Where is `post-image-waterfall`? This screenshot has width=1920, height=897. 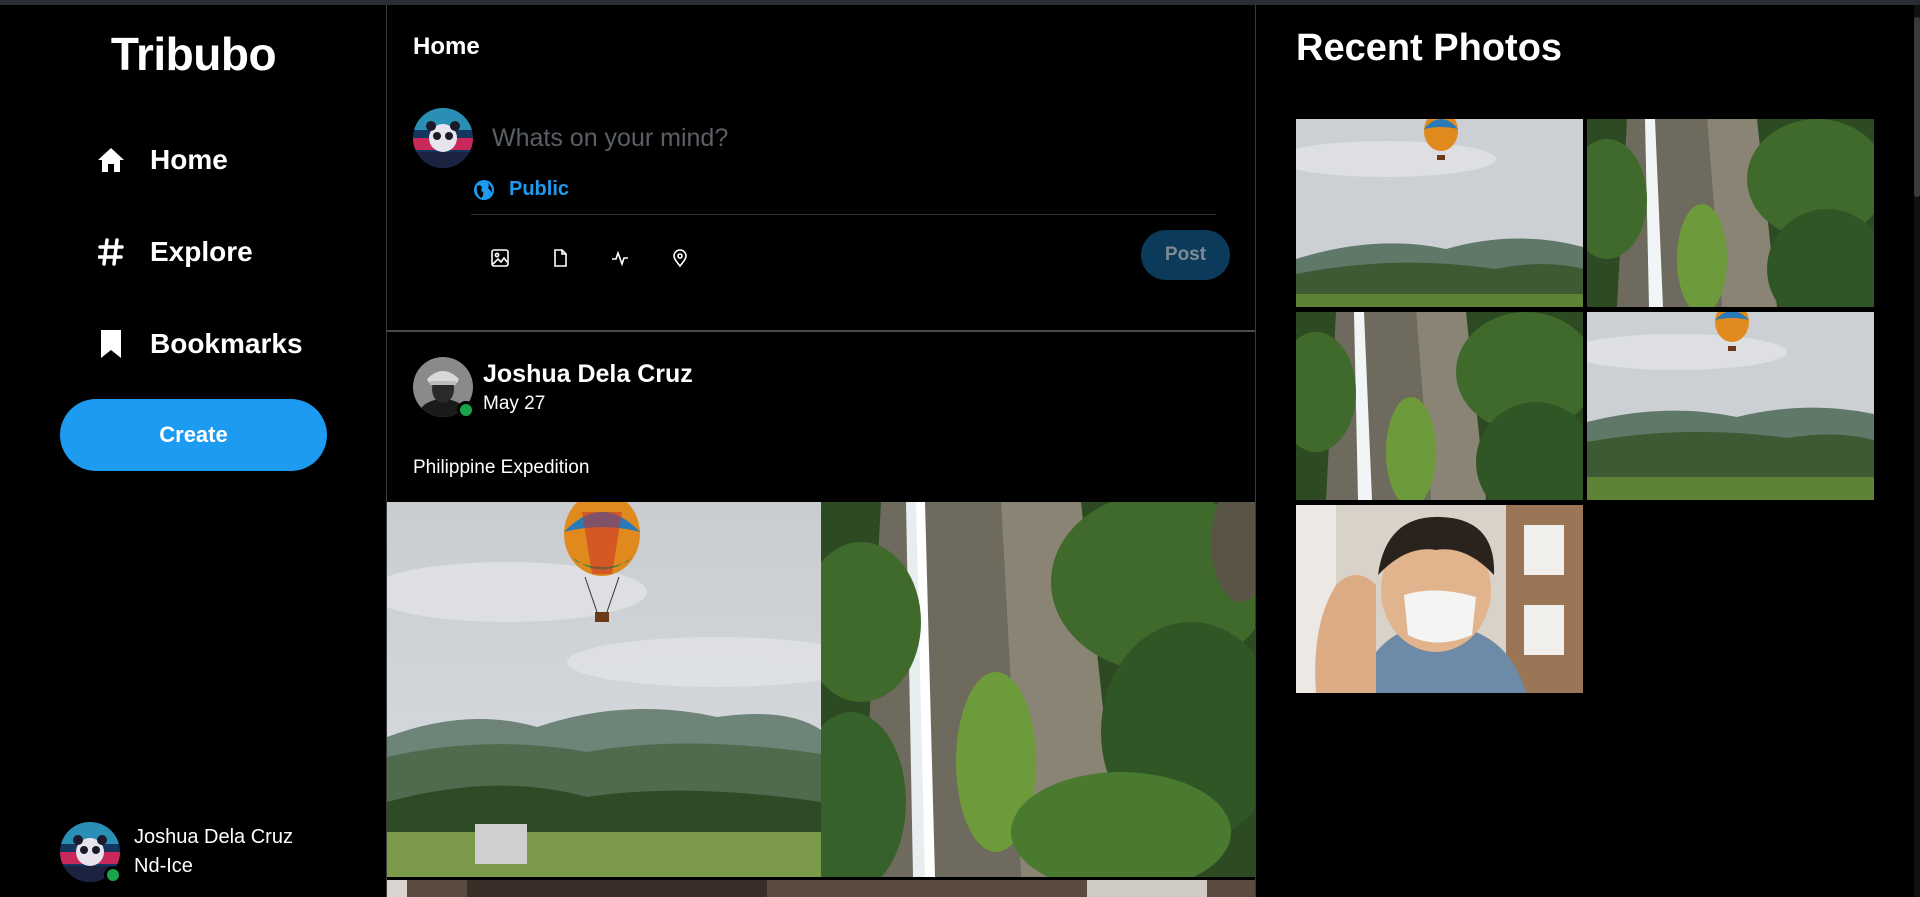 post-image-waterfall is located at coordinates (1025, 687).